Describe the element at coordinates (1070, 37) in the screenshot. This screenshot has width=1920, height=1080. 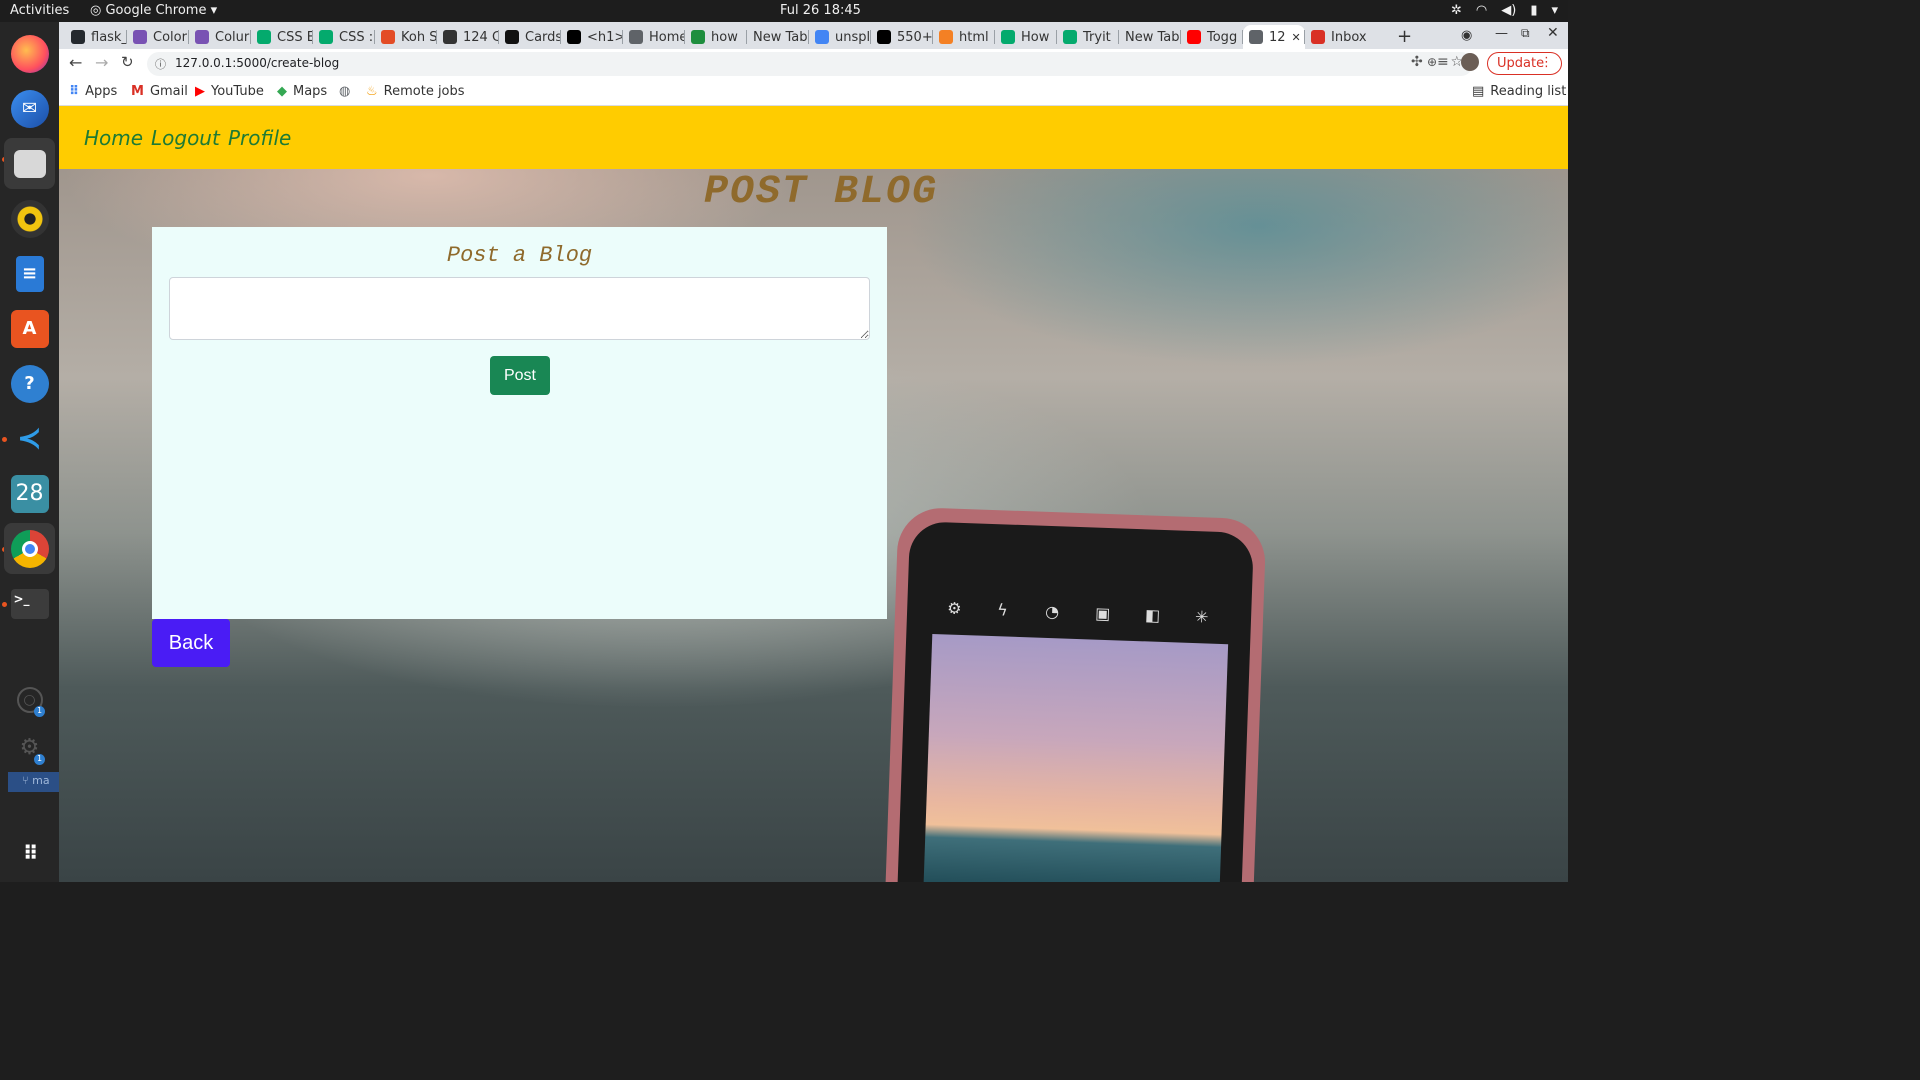
I see `w3schools-icon` at that location.